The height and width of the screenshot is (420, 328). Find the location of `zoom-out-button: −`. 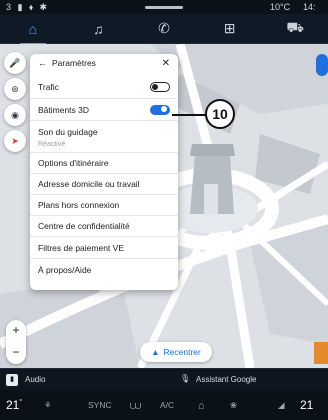

zoom-out-button: − is located at coordinates (16, 352).